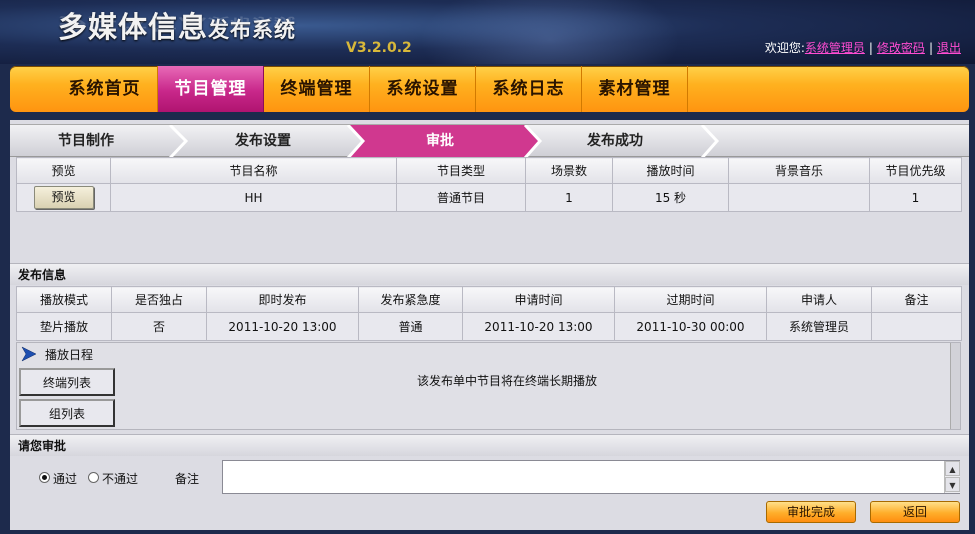 This screenshot has width=975, height=534. I want to click on column-header: 节目优先级, so click(915, 170).